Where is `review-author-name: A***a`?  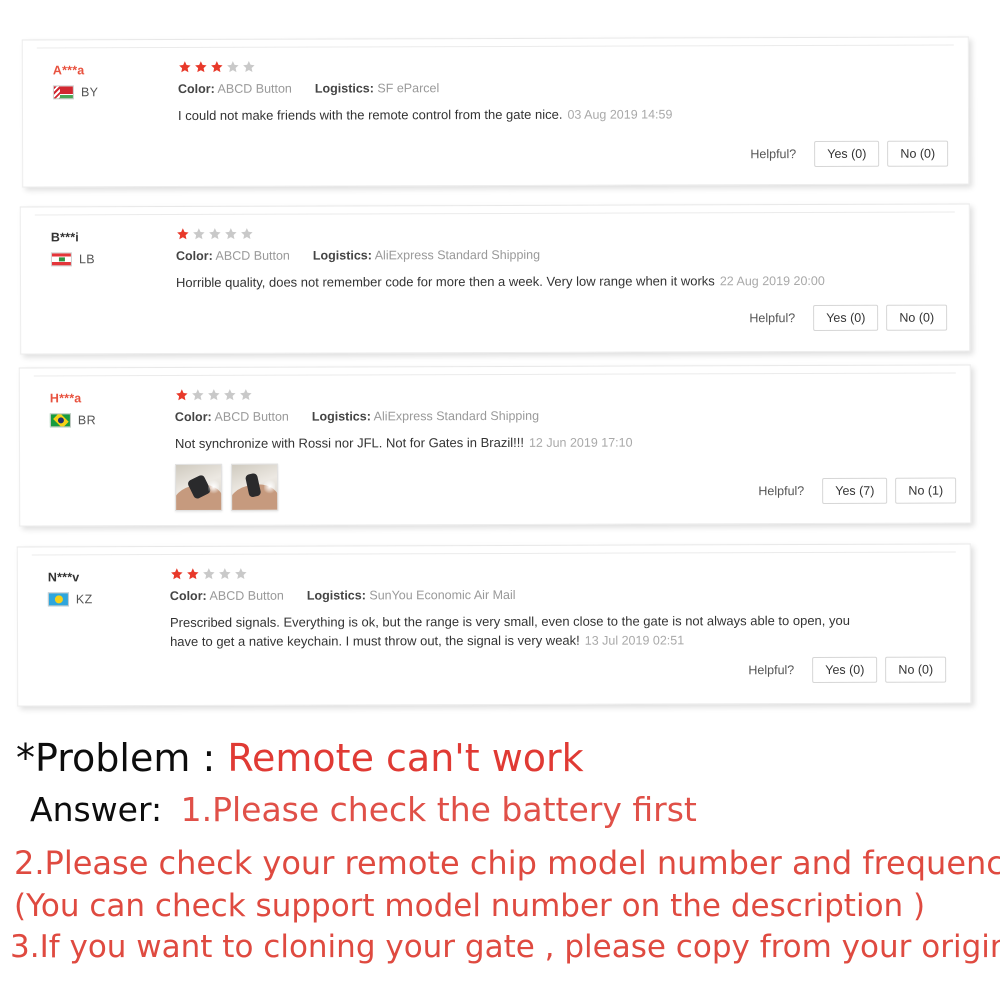 review-author-name: A***a is located at coordinates (68, 70).